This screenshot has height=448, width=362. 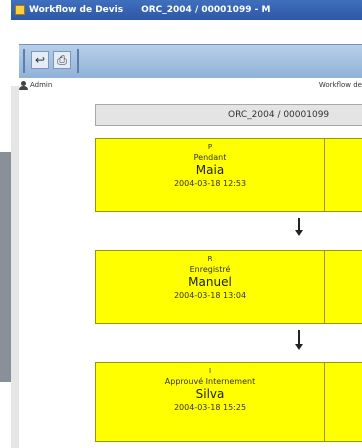 I want to click on print-button: ⎙, so click(x=62, y=60).